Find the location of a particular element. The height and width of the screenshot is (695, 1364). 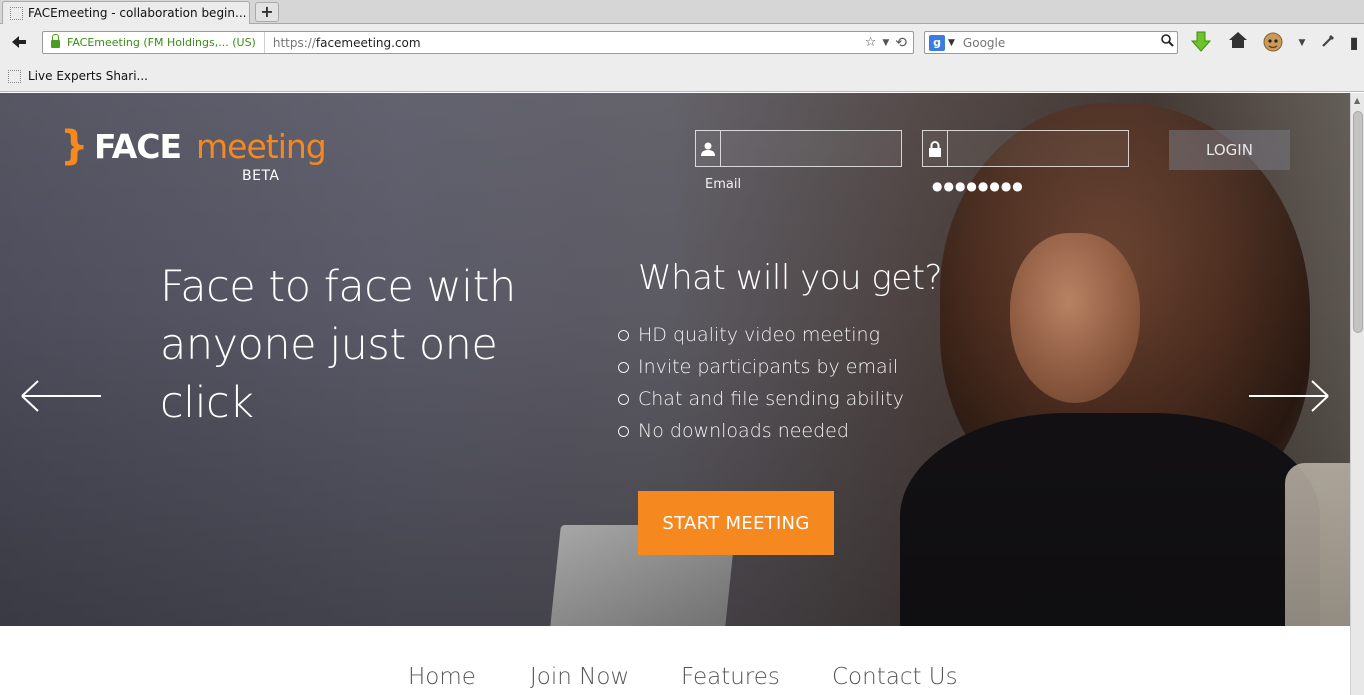

menu-overflow-icon: ▮ is located at coordinates (1354, 43).